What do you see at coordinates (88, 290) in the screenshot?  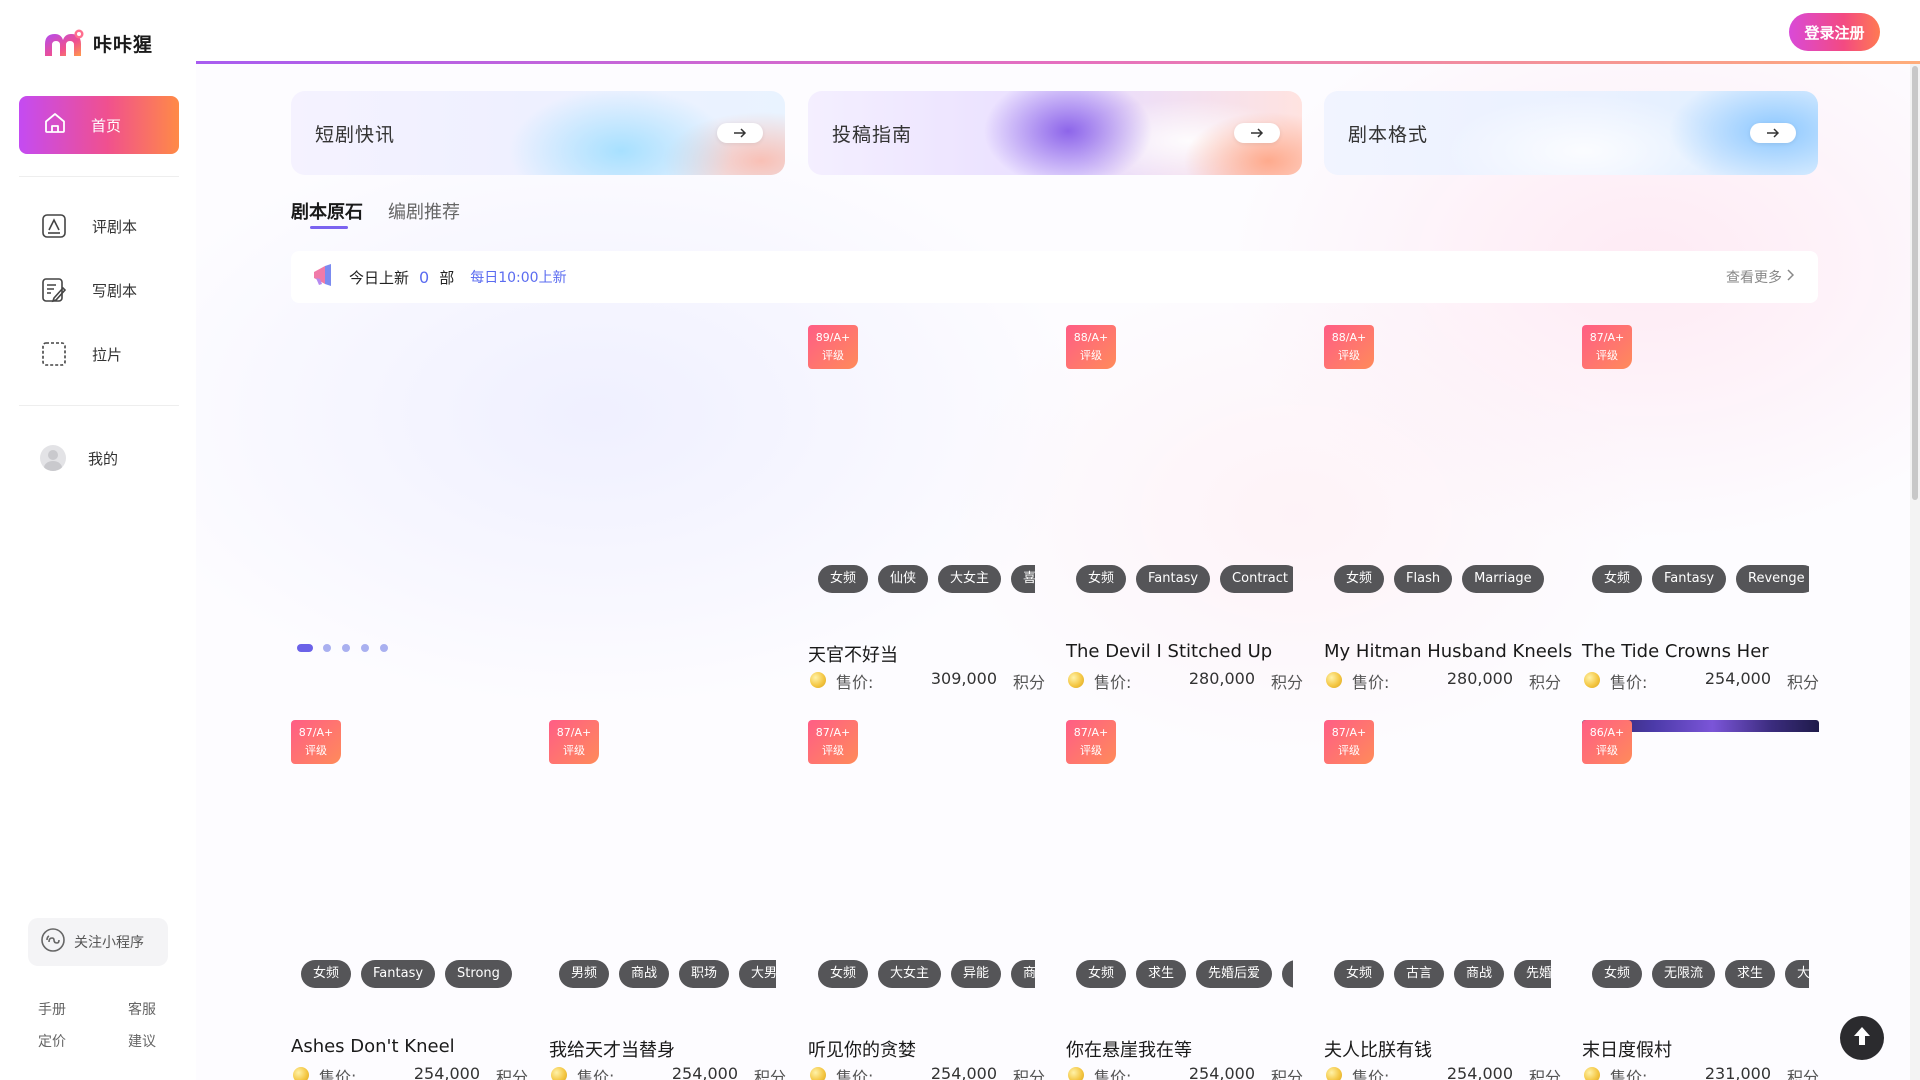 I see `sidebar-item-write-script: 写剧本` at bounding box center [88, 290].